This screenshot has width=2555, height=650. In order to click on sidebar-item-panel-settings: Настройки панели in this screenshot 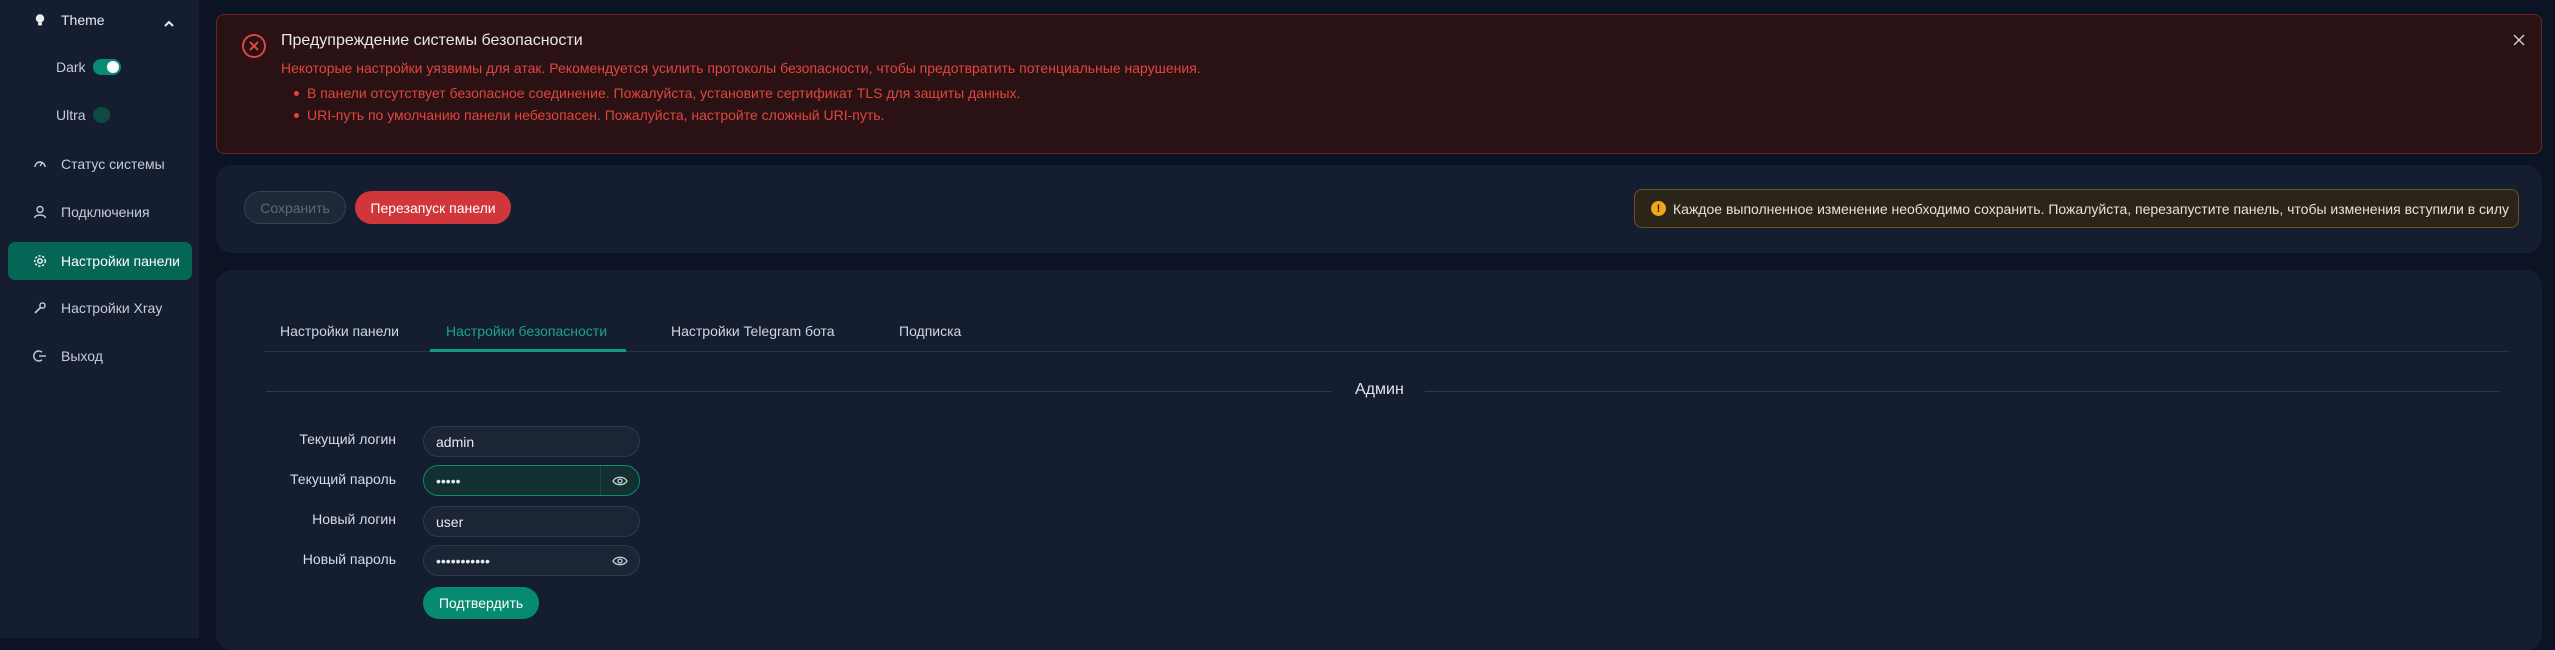, I will do `click(100, 261)`.